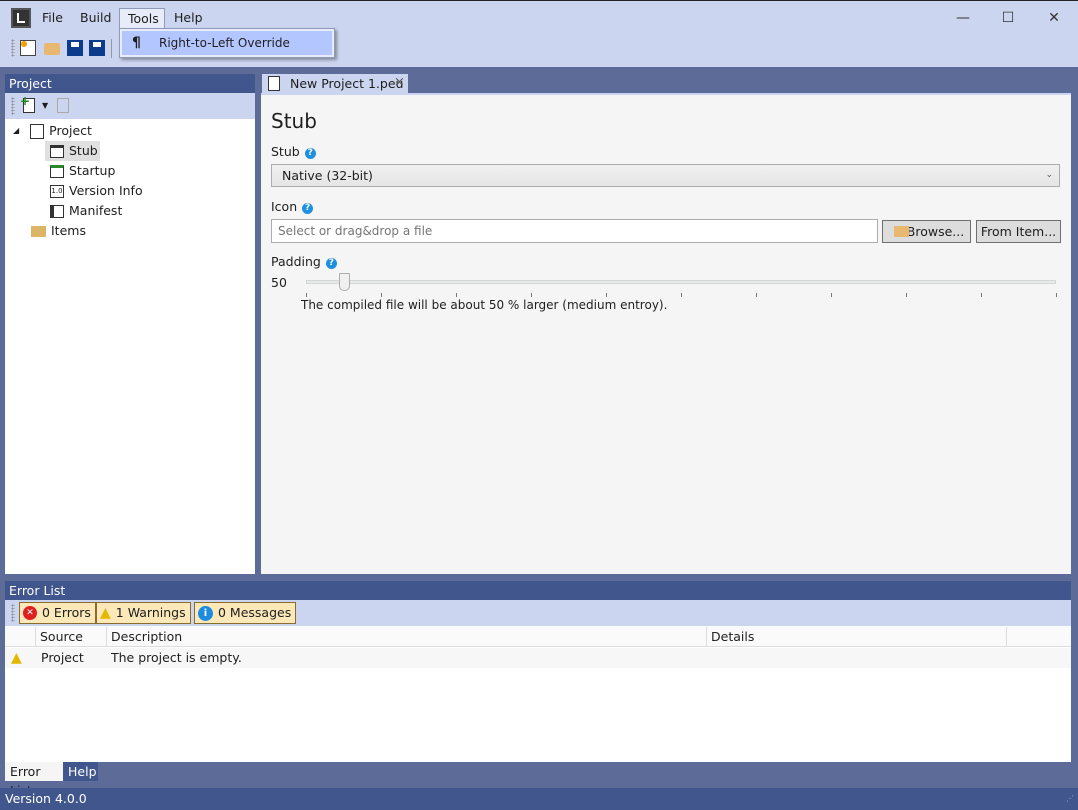 Image resolution: width=1078 pixels, height=810 pixels. Describe the element at coordinates (188, 18) in the screenshot. I see `menu-help: Help` at that location.